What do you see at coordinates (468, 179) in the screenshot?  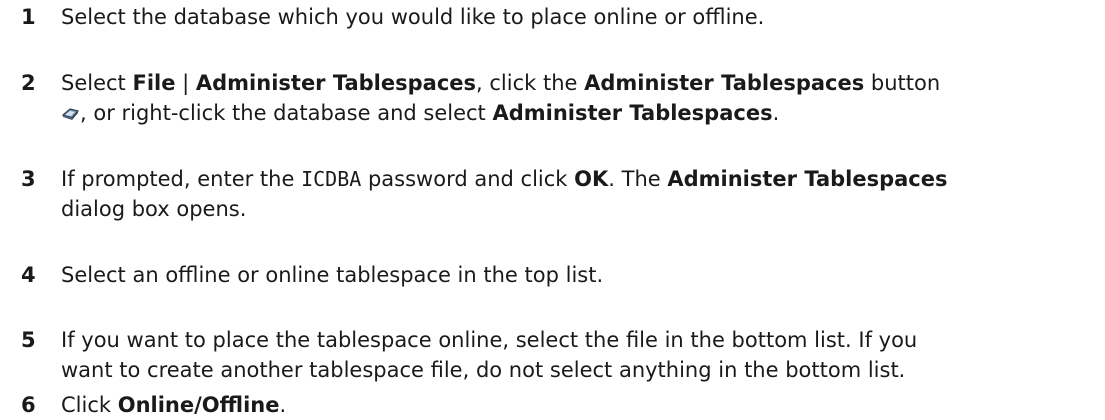 I see `text-run: password and click` at bounding box center [468, 179].